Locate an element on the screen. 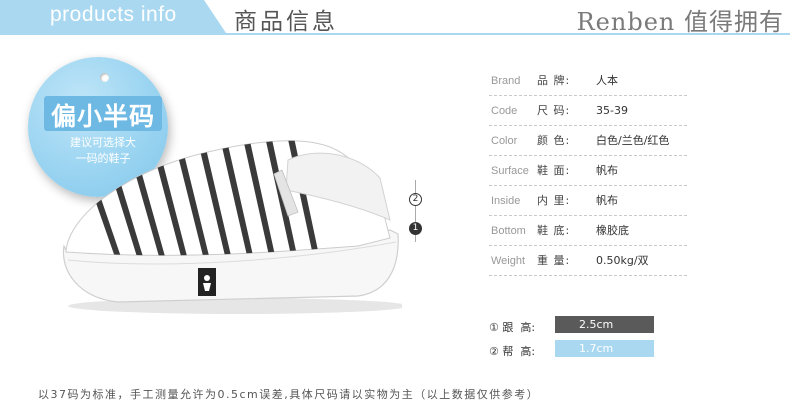 The height and width of the screenshot is (407, 790). products-info-label: products info is located at coordinates (113, 14).